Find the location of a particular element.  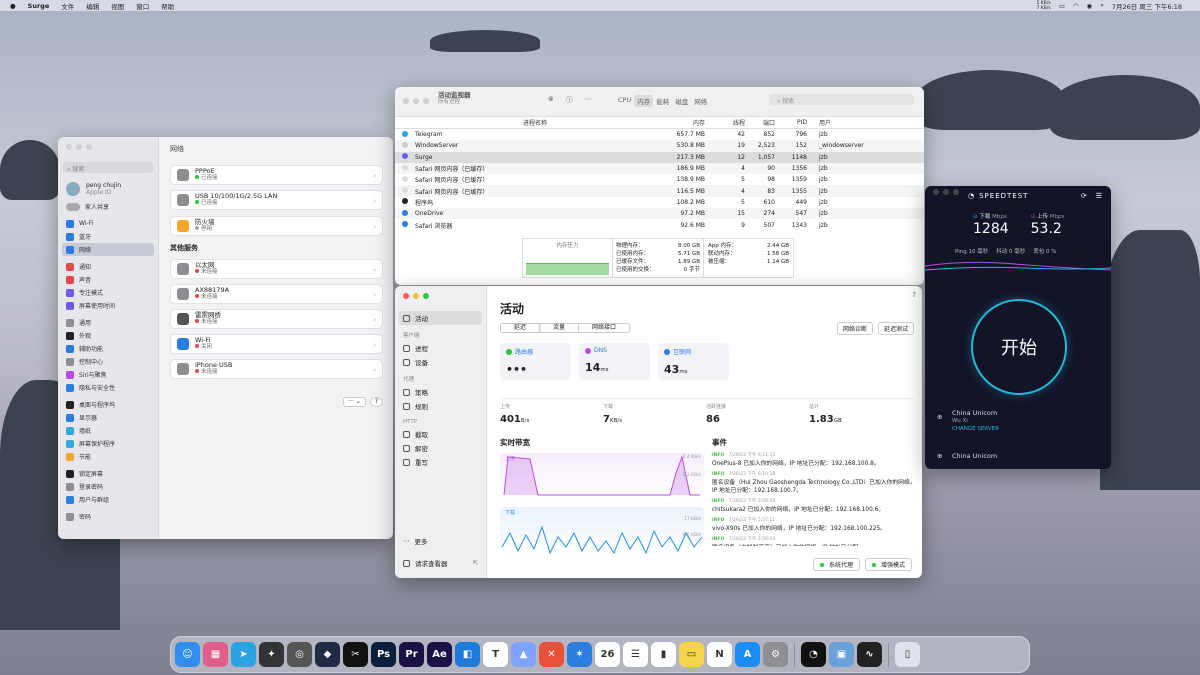

network-service-card: PPPoE 已连接 › is located at coordinates (276, 175).